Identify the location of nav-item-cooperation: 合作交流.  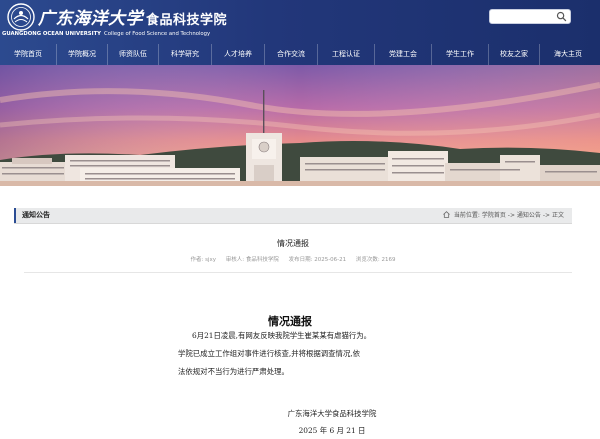
(290, 54).